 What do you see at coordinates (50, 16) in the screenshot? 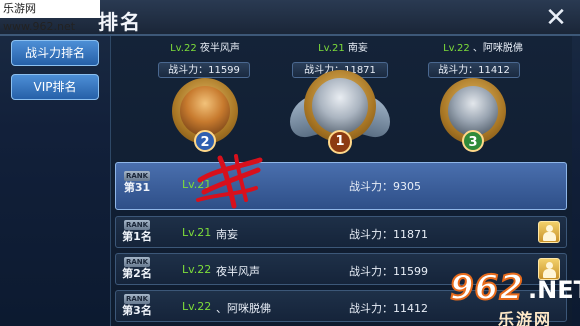
I see `site-watermark-label: 乐游网 www.962.net` at bounding box center [50, 16].